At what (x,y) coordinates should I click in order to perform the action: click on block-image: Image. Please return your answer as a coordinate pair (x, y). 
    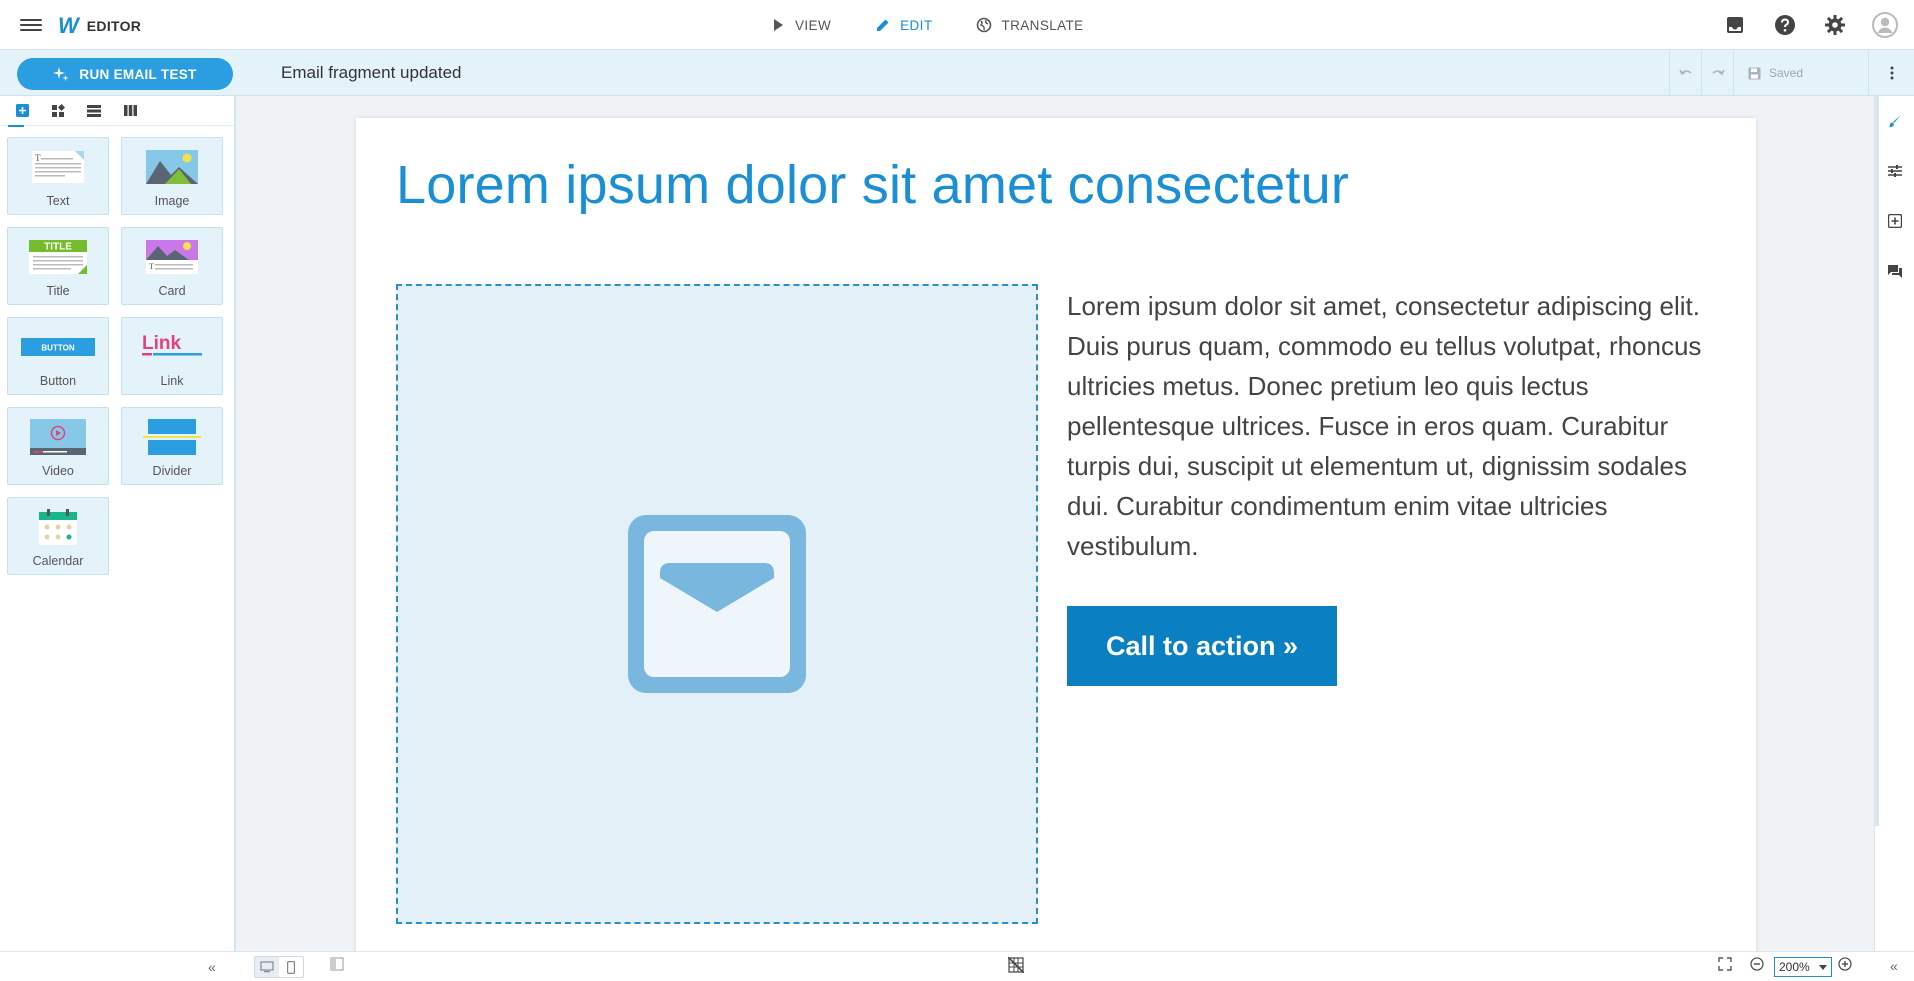
    Looking at the image, I should click on (172, 176).